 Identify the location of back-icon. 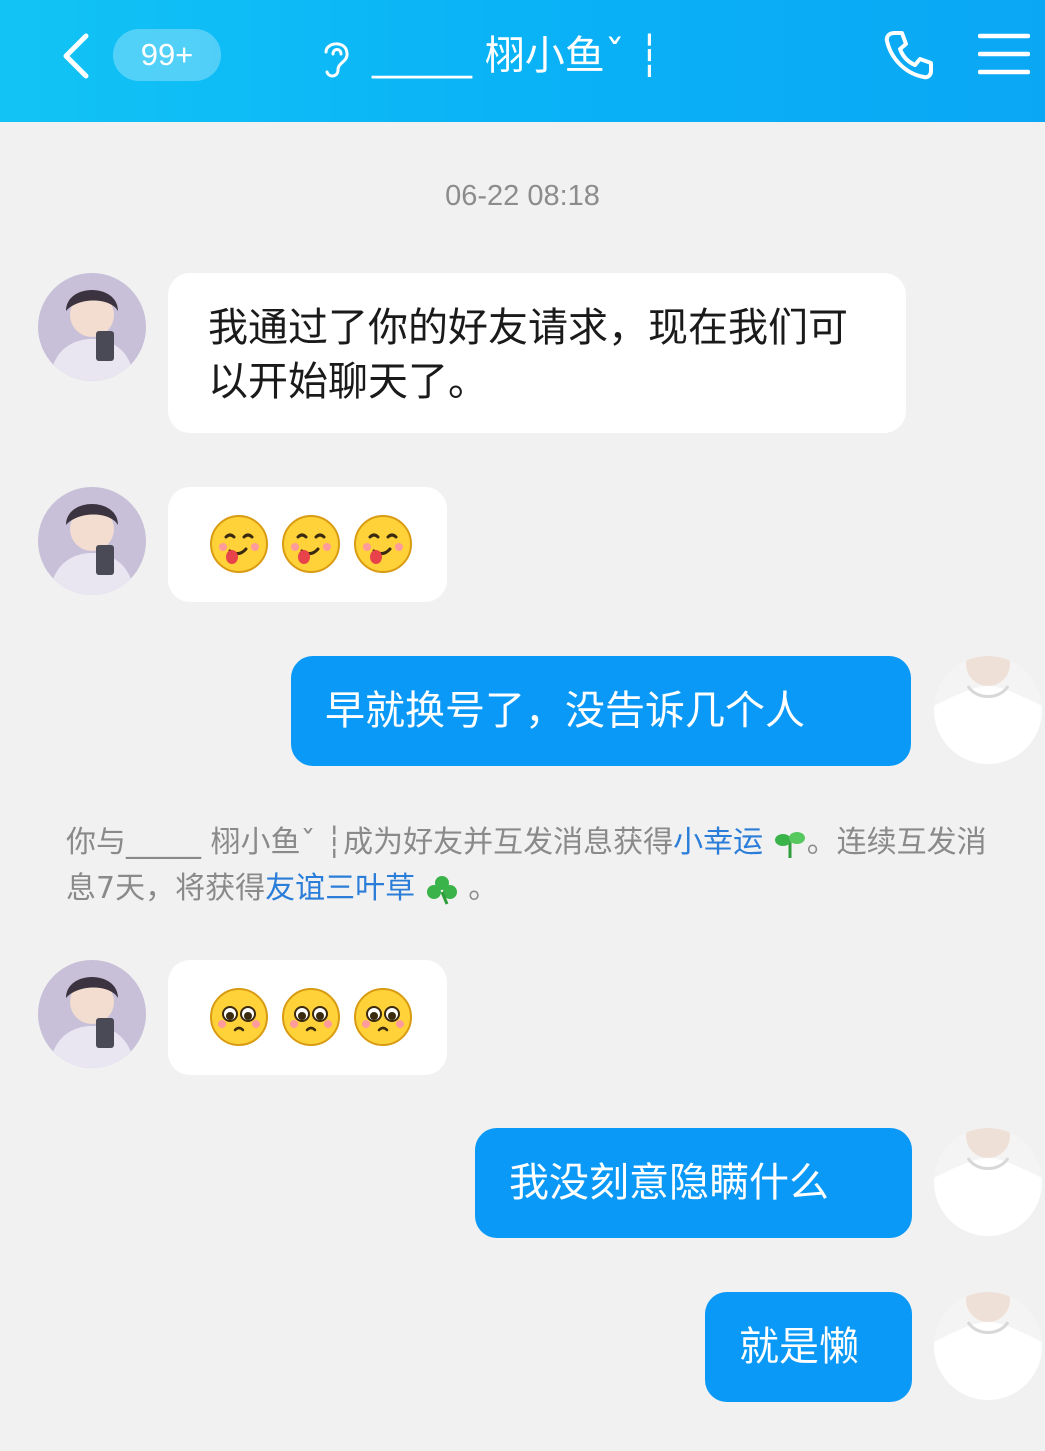
(76, 56).